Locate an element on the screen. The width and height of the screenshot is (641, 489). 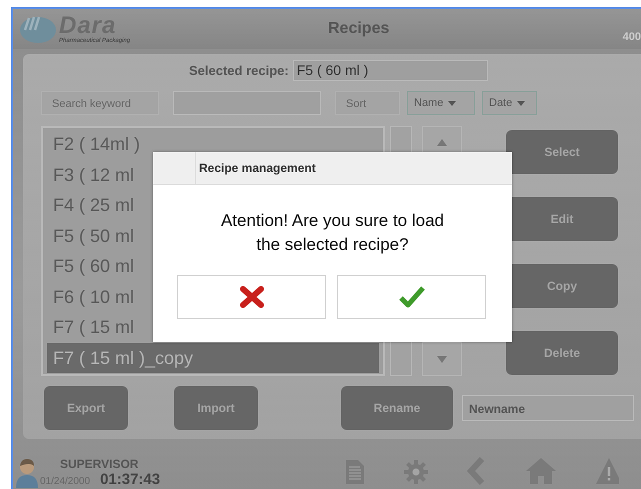
sort-dropdown: Name is located at coordinates (441, 103).